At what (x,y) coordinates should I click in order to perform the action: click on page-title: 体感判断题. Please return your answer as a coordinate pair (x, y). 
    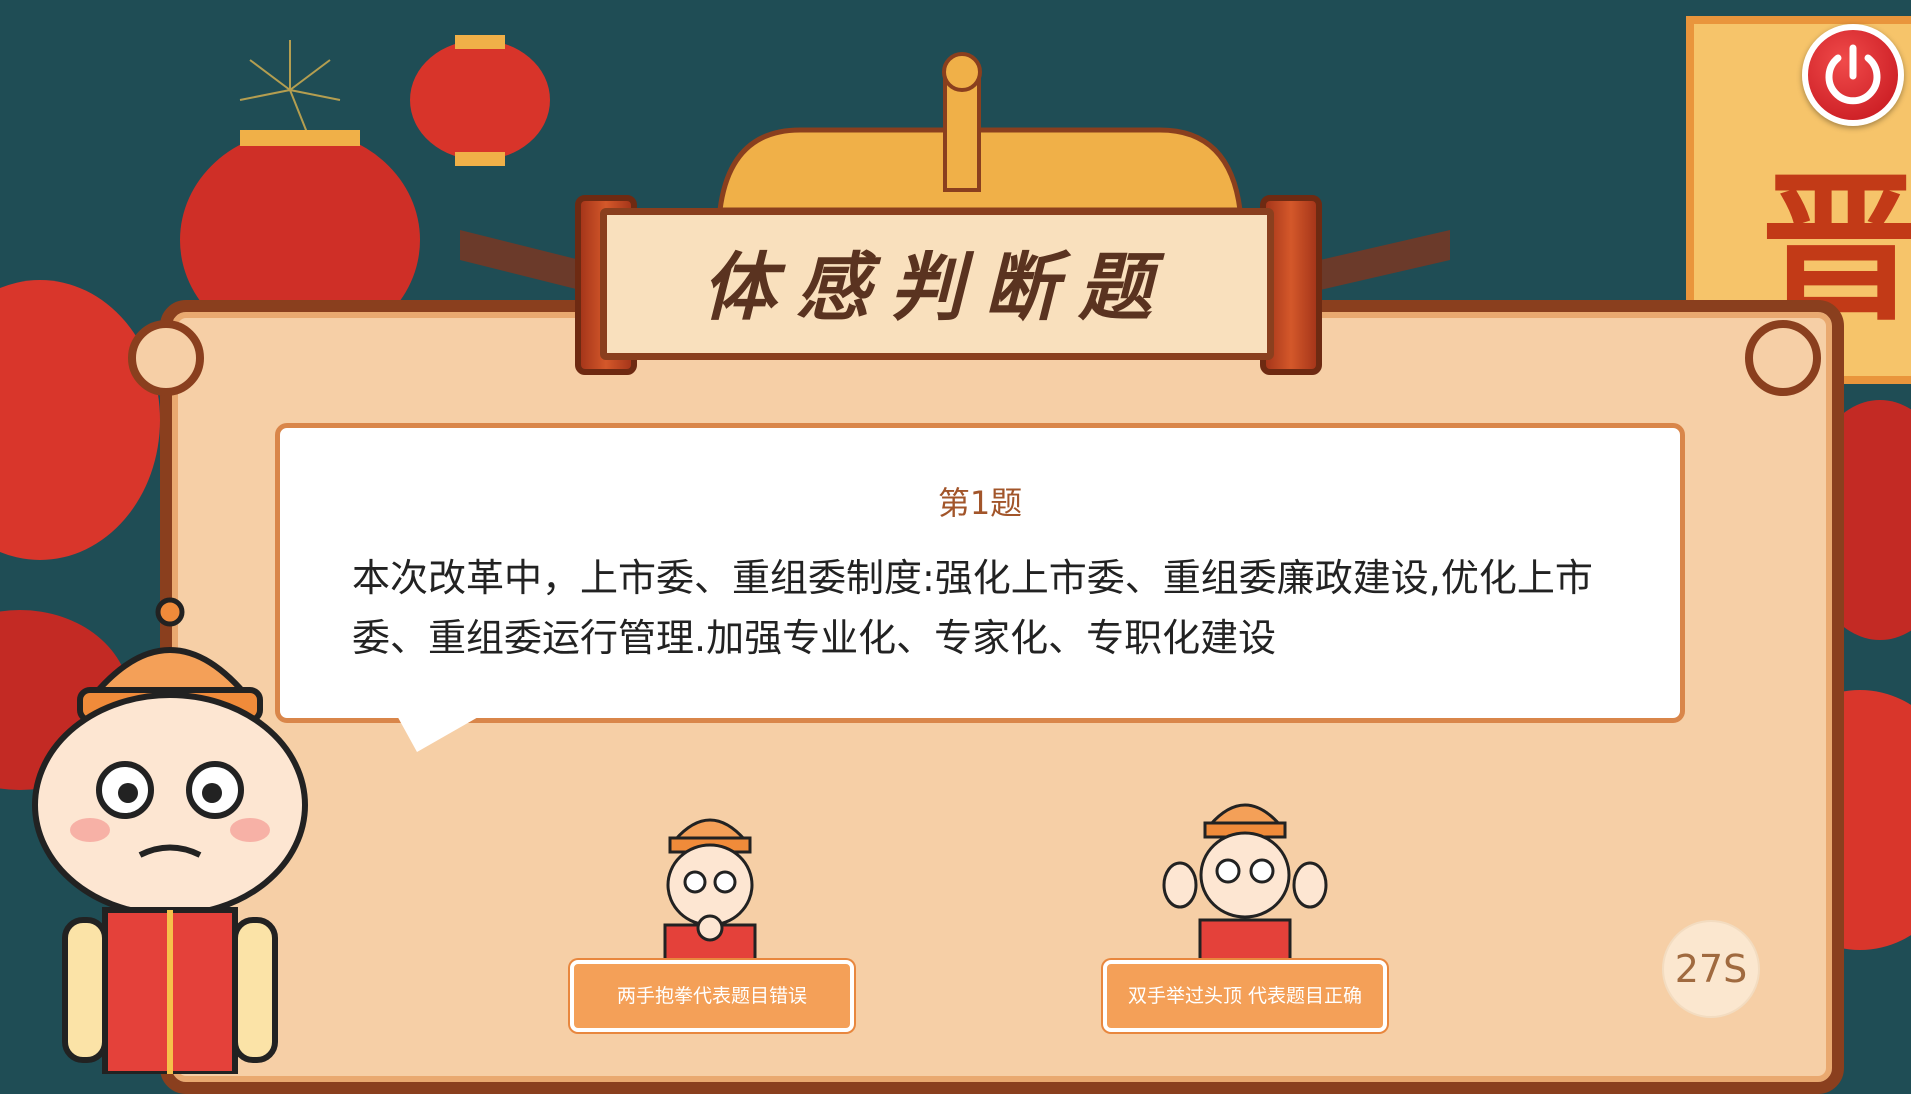
    Looking at the image, I should click on (937, 288).